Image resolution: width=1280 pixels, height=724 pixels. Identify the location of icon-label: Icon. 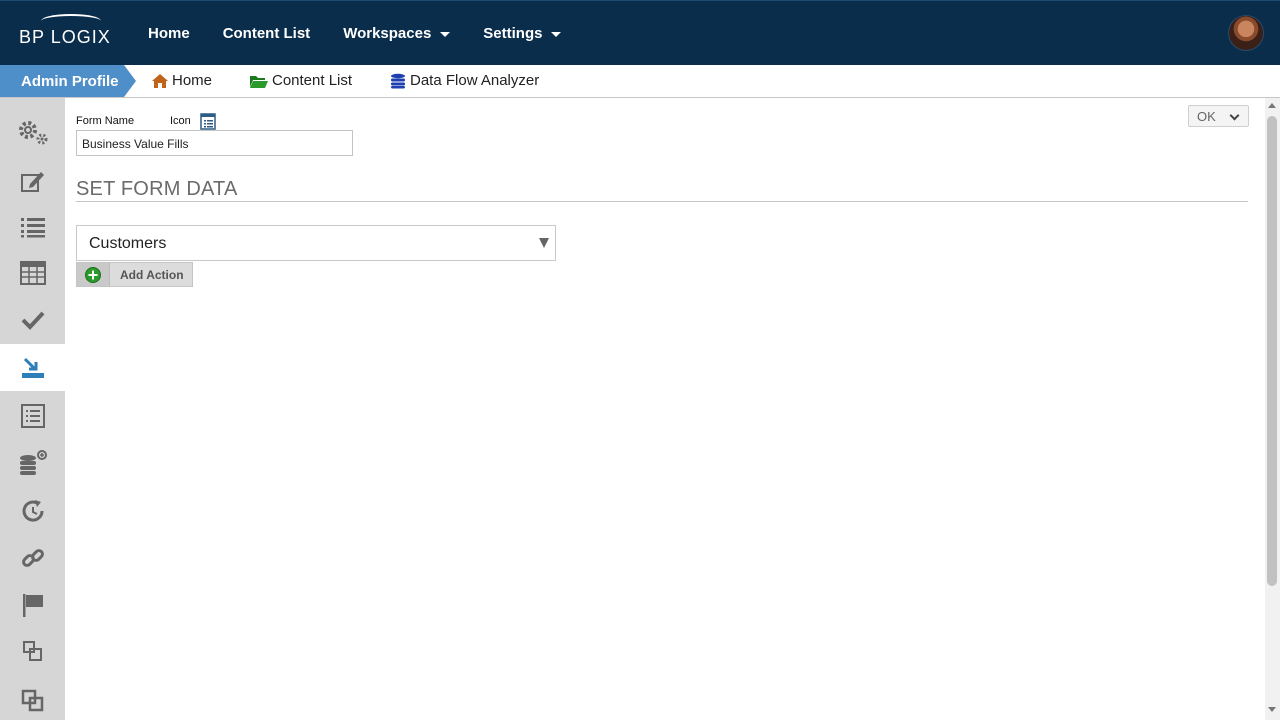
(180, 121).